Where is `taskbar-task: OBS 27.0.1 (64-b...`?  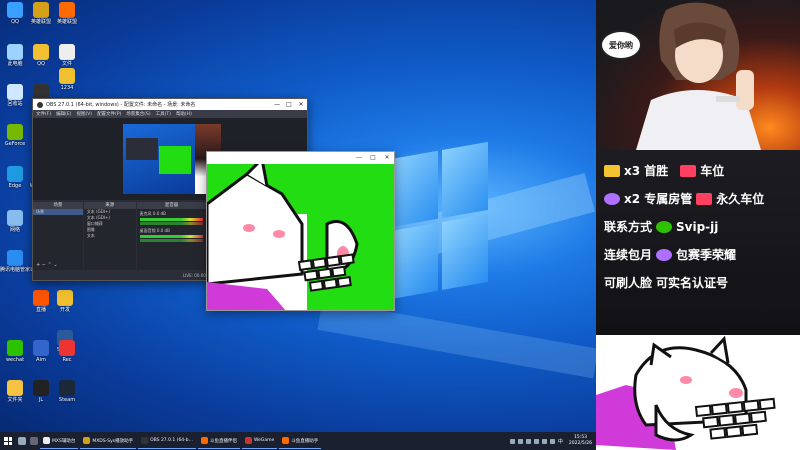 taskbar-task: OBS 27.0.1 (64-b... is located at coordinates (167, 441).